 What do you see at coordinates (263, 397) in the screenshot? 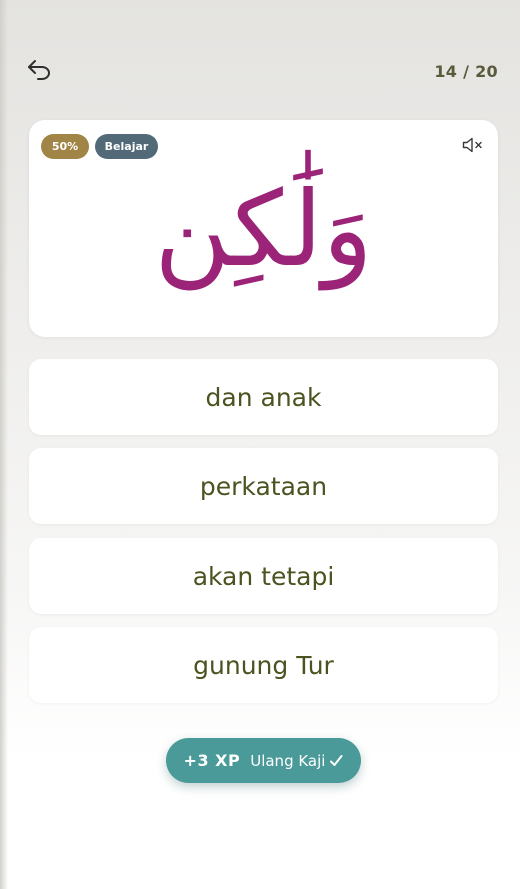
I see `answer-option: dan anak` at bounding box center [263, 397].